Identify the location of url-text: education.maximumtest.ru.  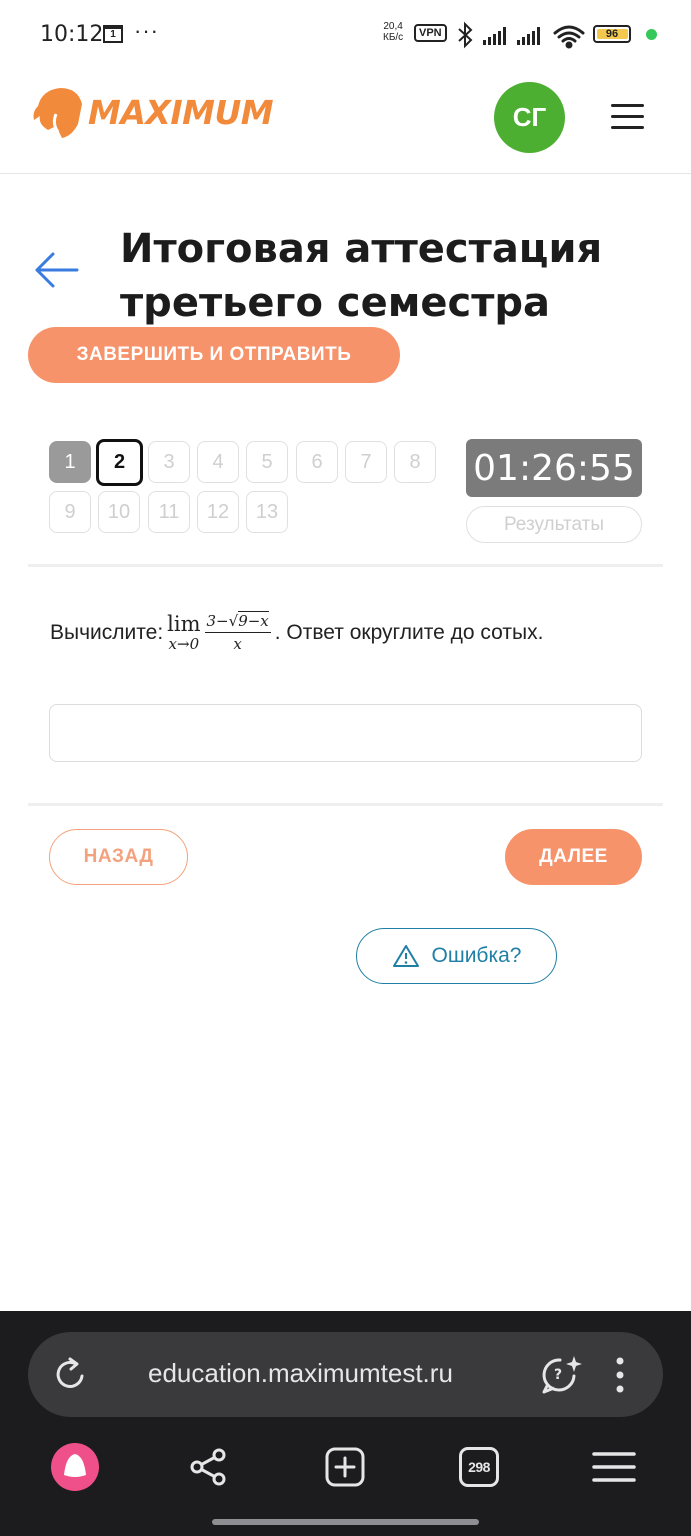
(300, 1373).